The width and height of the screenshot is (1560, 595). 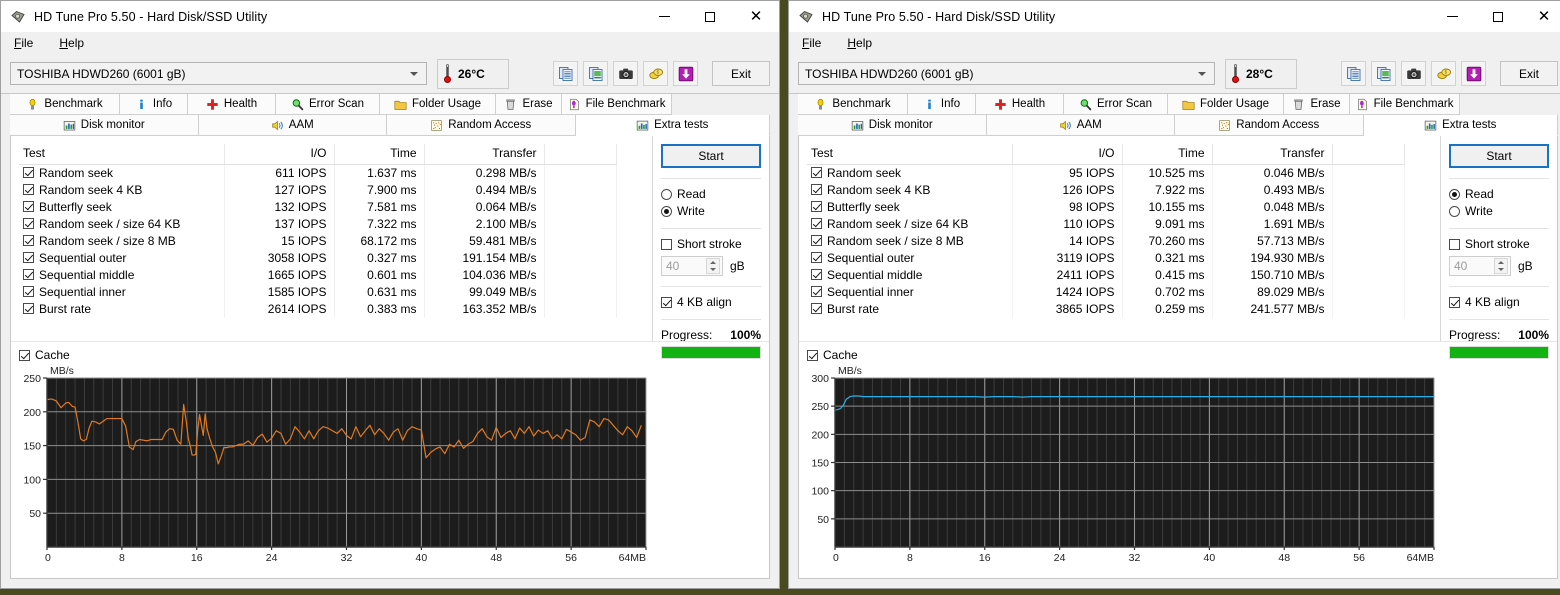 I want to click on table-row: Random seek 95 IOPS 10.525 ms 0.046 MB/s, so click(x=1106, y=173).